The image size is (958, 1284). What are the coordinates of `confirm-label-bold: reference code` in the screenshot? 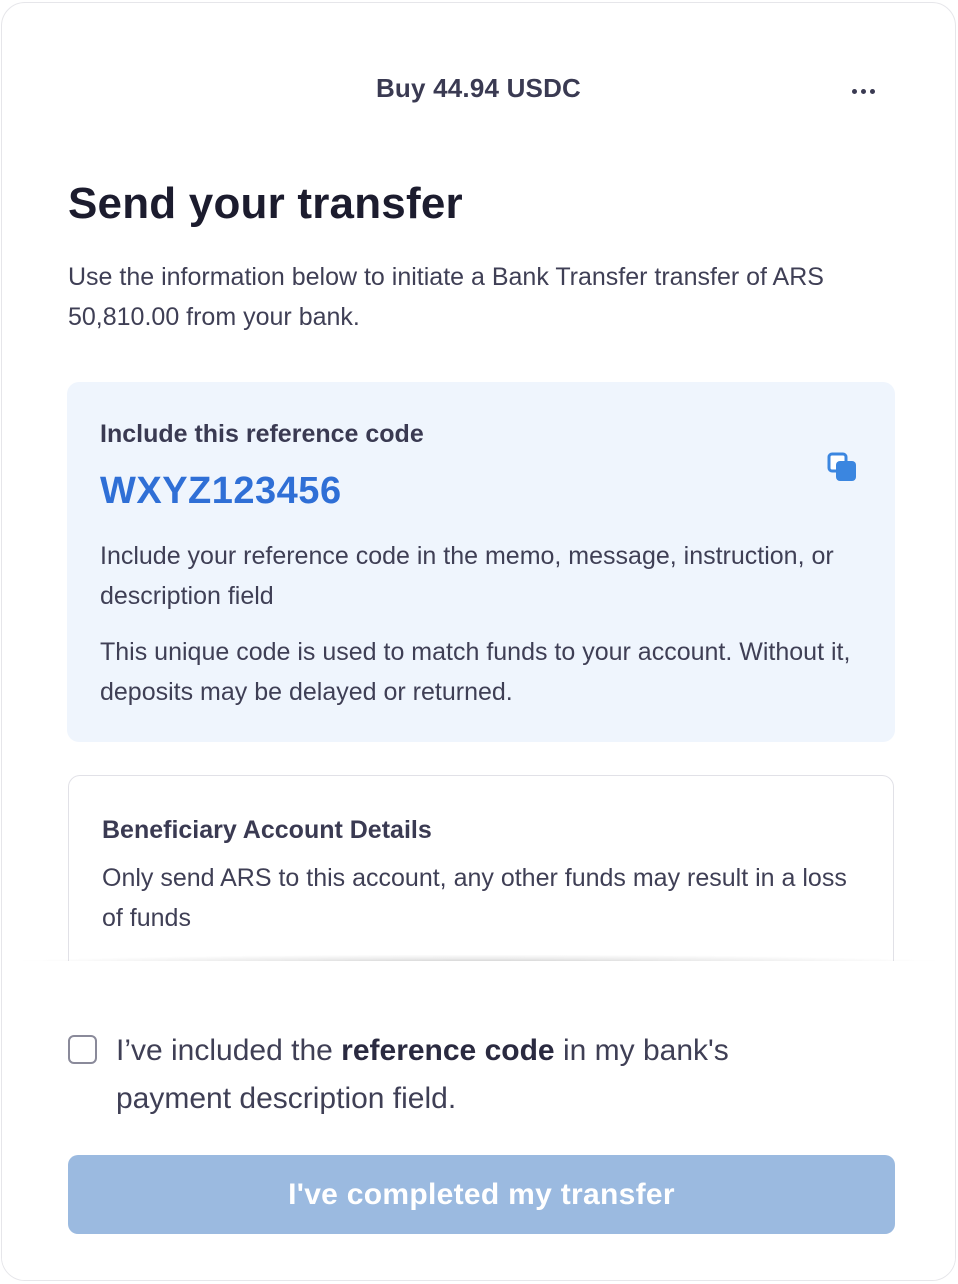 It's located at (448, 1050).